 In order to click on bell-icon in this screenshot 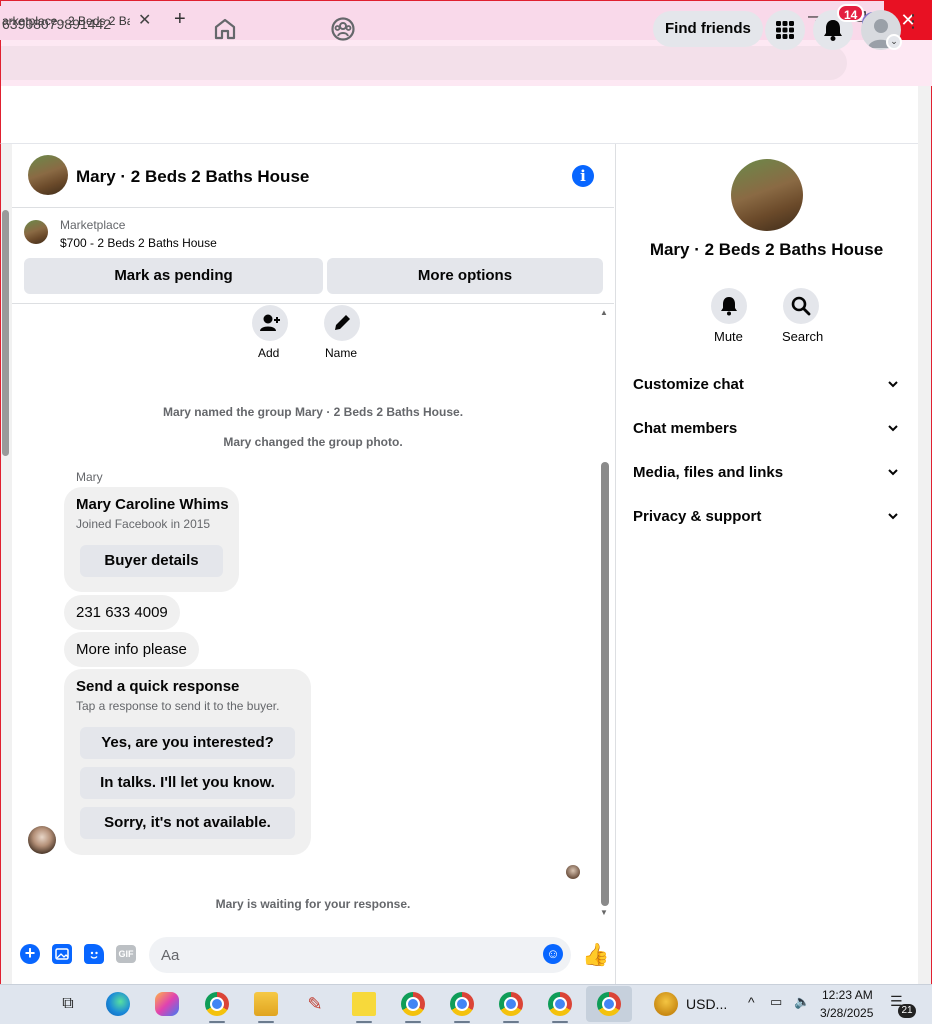, I will do `click(729, 306)`.